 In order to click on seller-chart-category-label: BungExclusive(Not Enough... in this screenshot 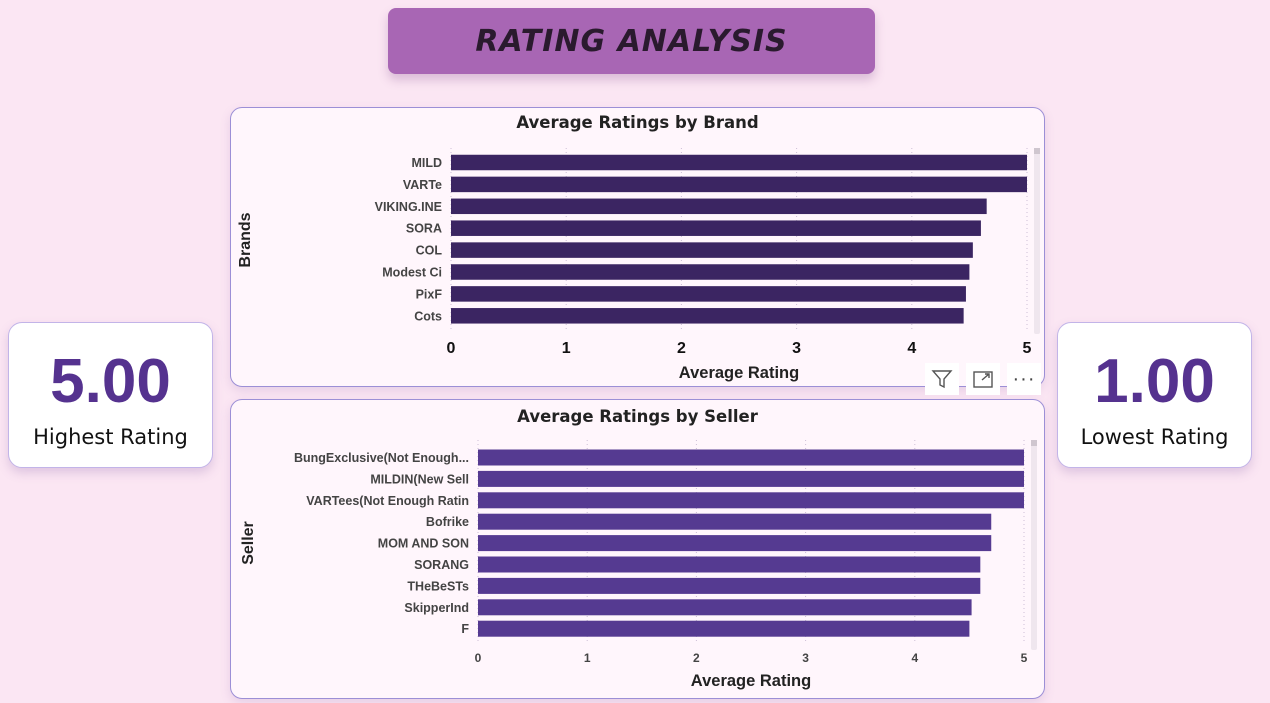, I will do `click(381, 458)`.